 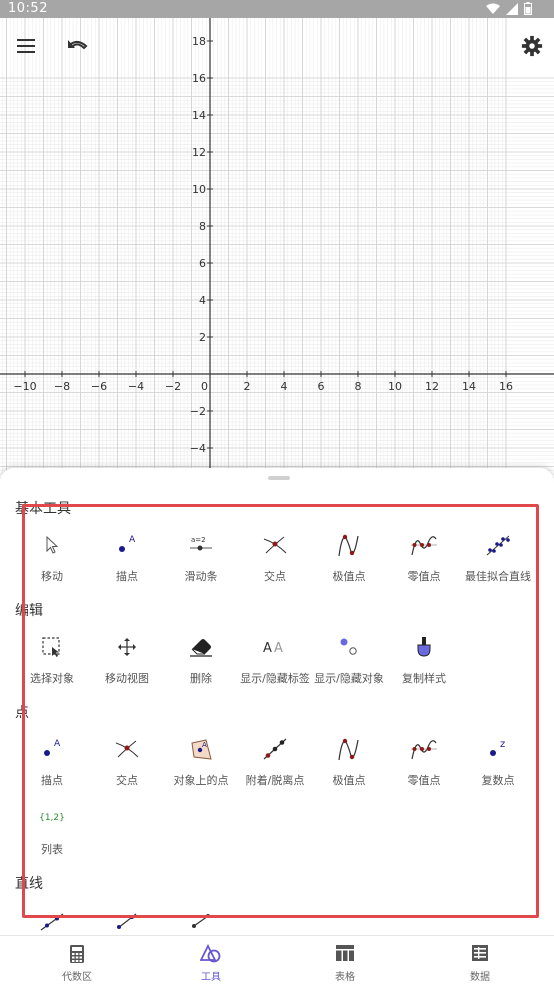 What do you see at coordinates (52, 762) in the screenshot?
I see `tool-point-2: A 描点` at bounding box center [52, 762].